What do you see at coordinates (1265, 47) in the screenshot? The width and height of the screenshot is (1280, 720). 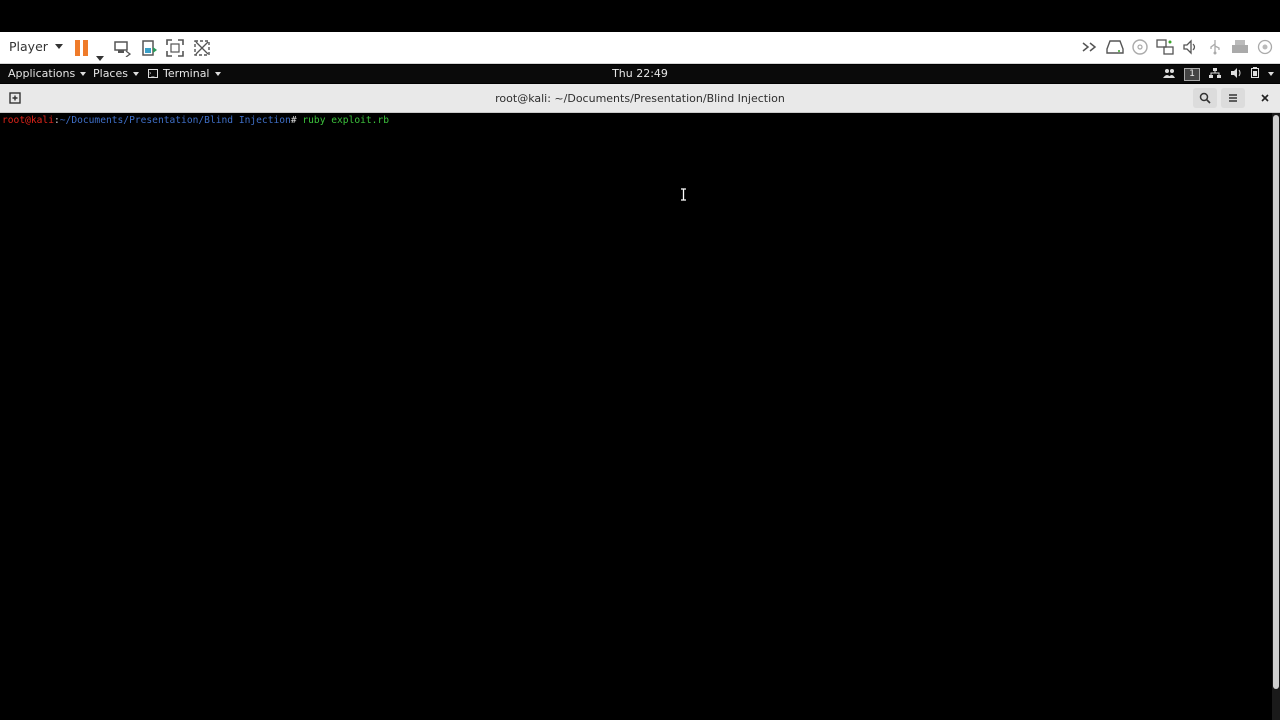 I see `display-icon` at bounding box center [1265, 47].